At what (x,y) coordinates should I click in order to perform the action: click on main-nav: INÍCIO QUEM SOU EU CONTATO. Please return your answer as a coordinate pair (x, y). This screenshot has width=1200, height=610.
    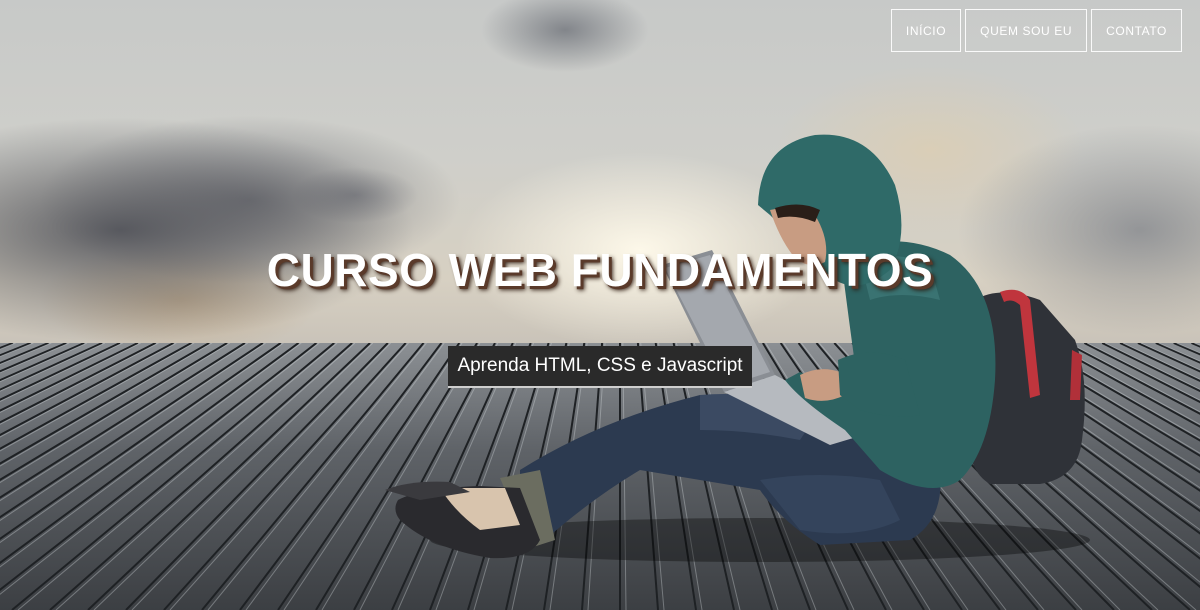
    Looking at the image, I should click on (1036, 30).